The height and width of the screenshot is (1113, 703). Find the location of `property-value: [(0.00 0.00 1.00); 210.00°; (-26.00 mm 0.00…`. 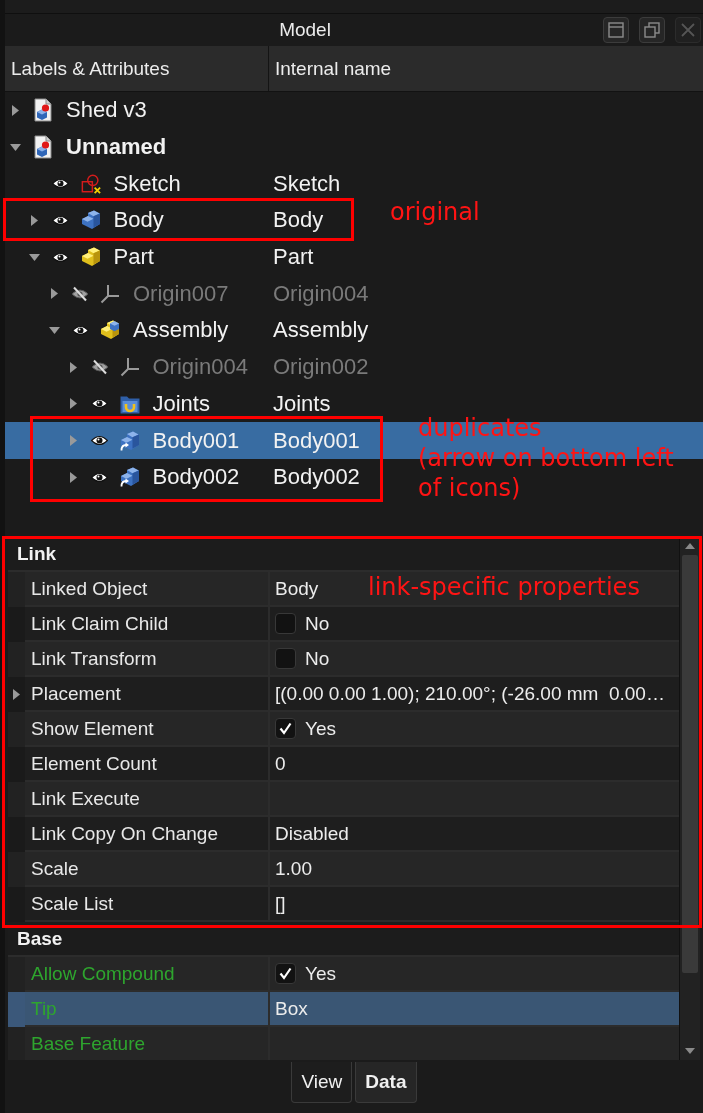

property-value: [(0.00 0.00 1.00); 210.00°; (-26.00 mm 0.00… is located at coordinates (470, 693).